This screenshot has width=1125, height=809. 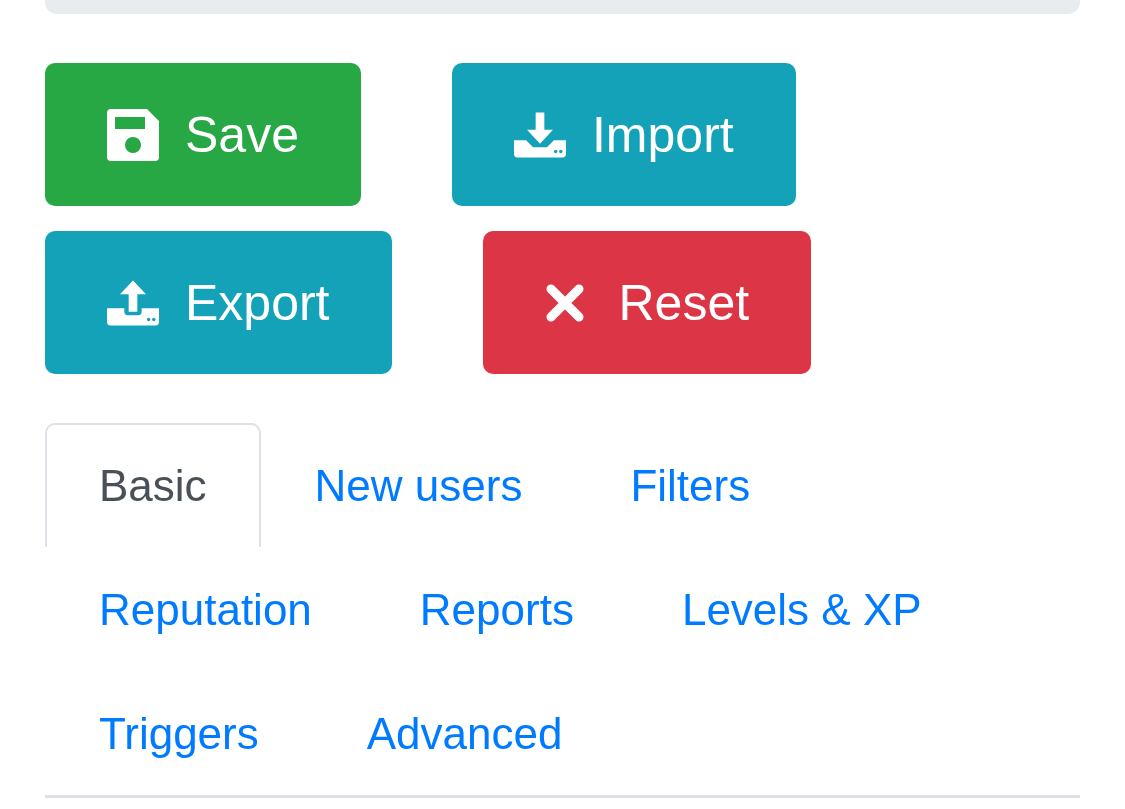 What do you see at coordinates (464, 733) in the screenshot?
I see `tab: Advanced` at bounding box center [464, 733].